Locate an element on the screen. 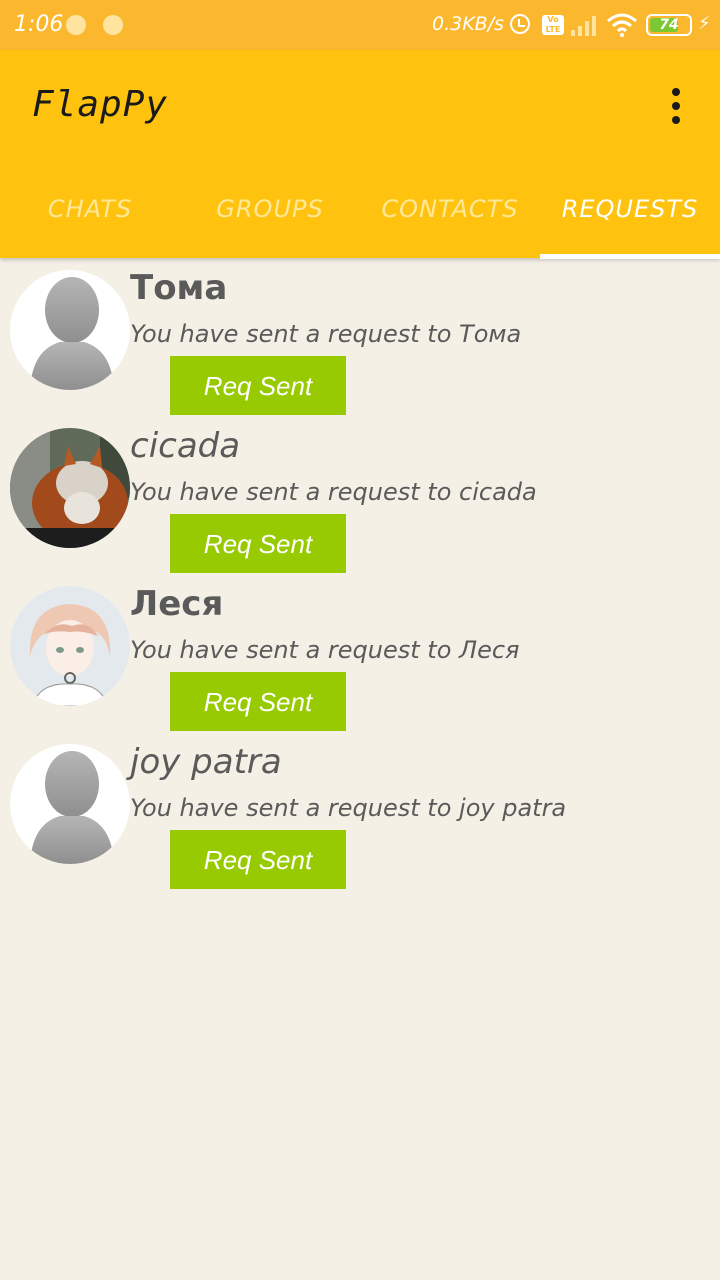  network-speed: 0.3KB/s is located at coordinates (468, 24).